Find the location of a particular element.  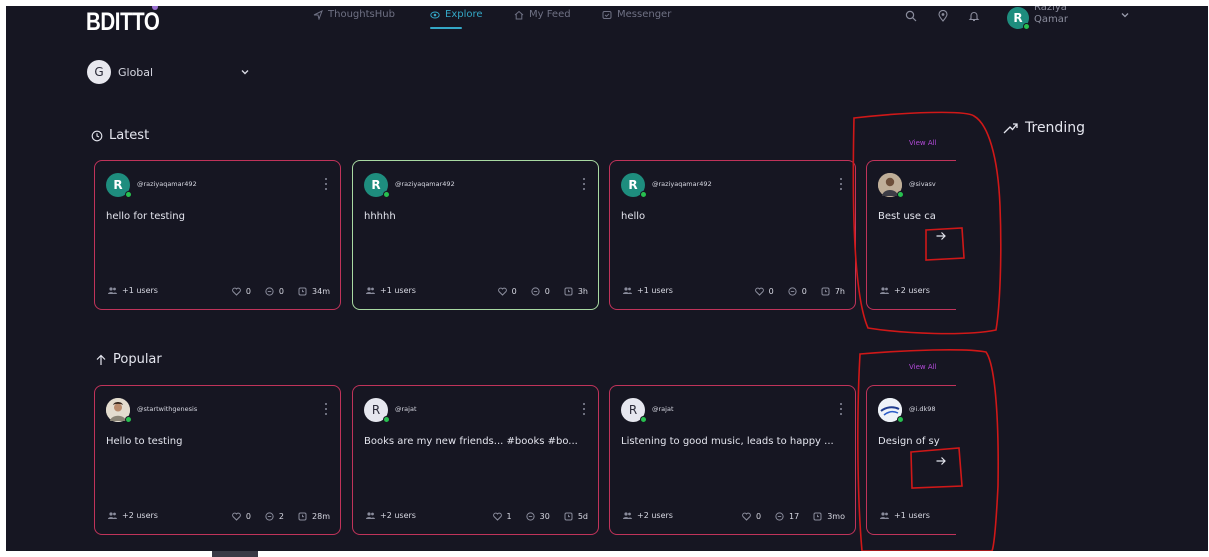

post-text: Hello to testing is located at coordinates (144, 441).